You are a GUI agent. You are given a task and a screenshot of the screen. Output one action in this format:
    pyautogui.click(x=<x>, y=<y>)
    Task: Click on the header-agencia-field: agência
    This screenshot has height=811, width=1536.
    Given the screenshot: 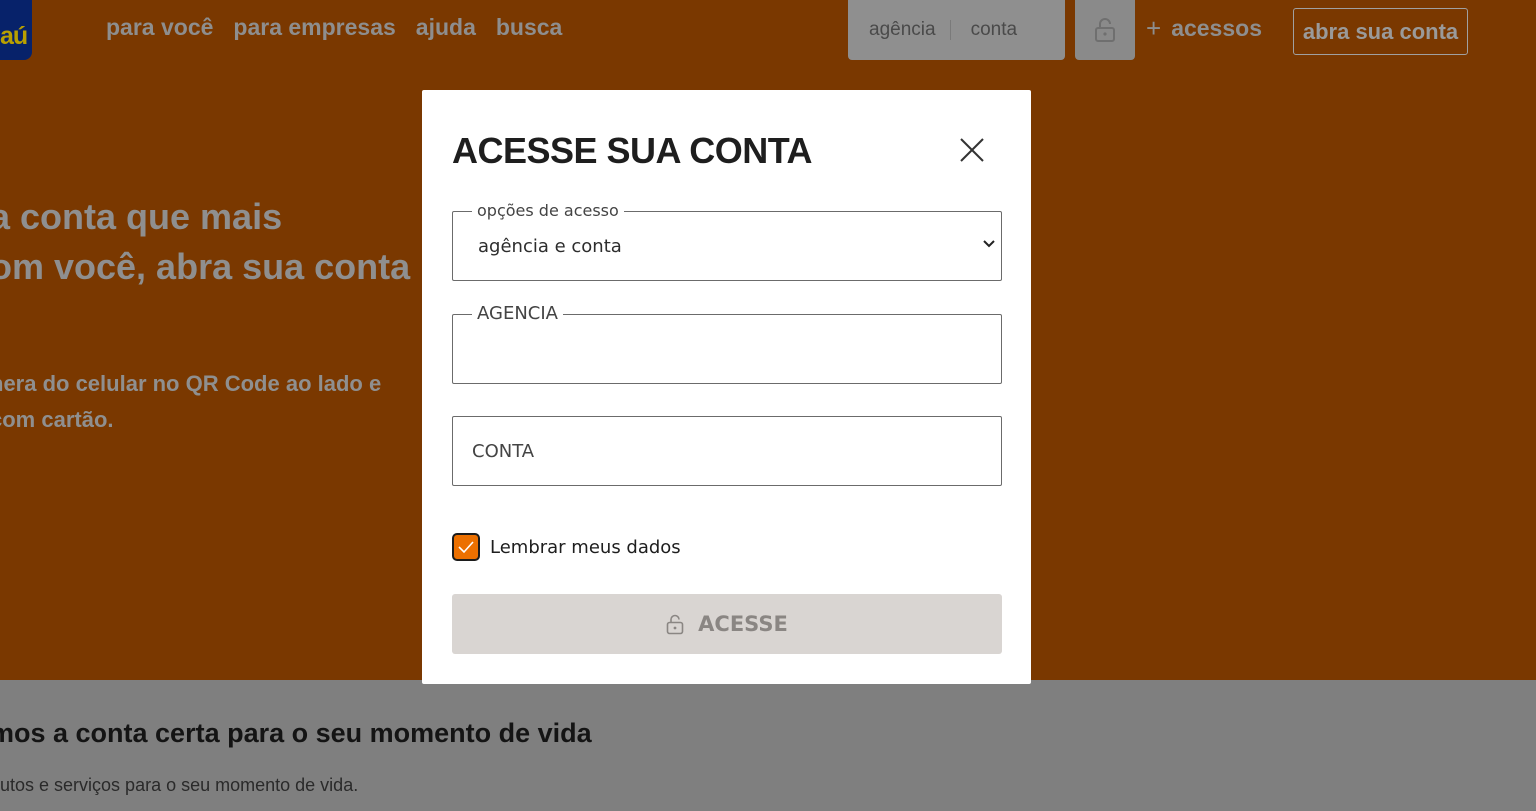 What is the action you would take?
    pyautogui.click(x=899, y=30)
    